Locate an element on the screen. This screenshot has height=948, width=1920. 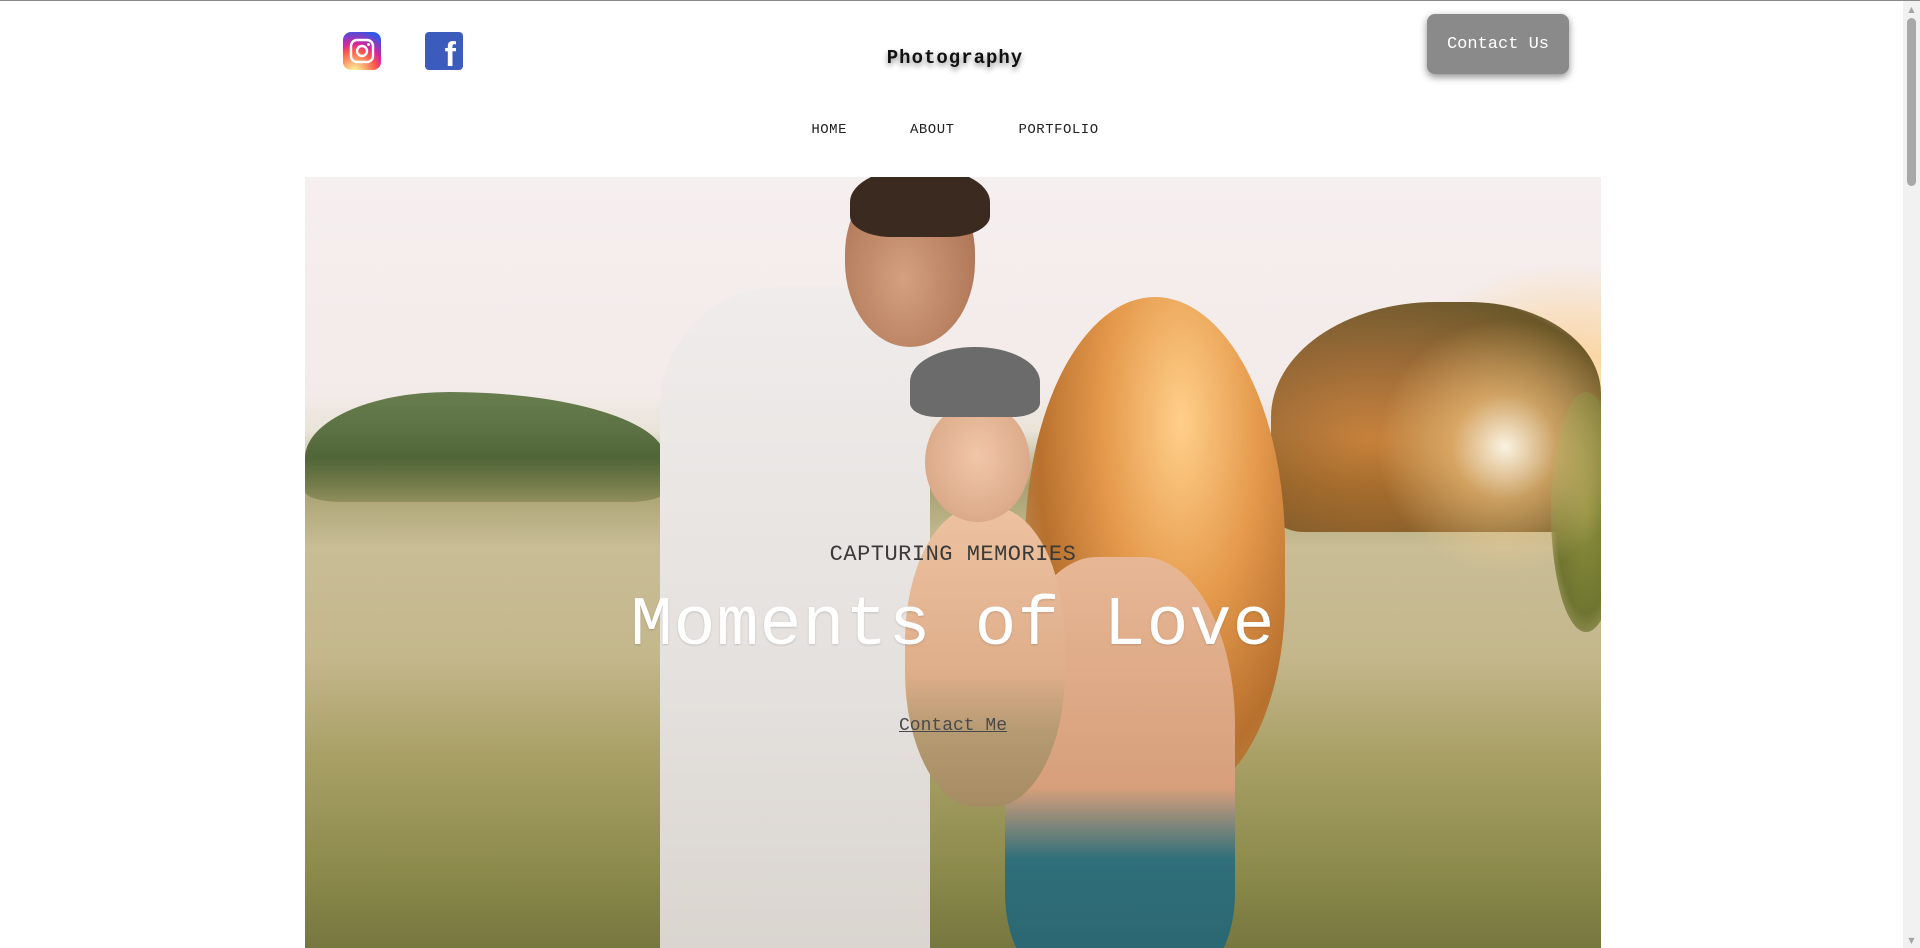
hero-photo-baby-face is located at coordinates (977, 462).